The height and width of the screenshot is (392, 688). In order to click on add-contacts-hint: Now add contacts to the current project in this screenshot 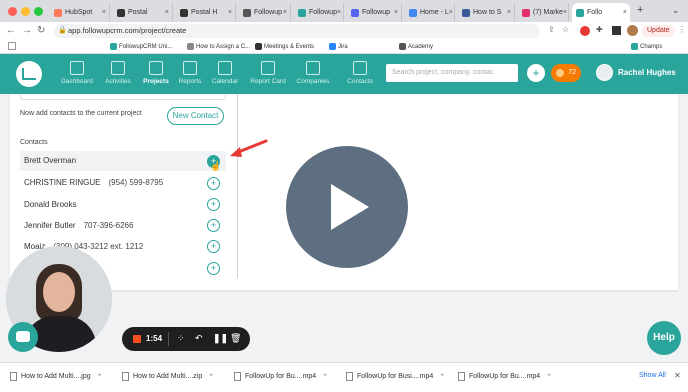, I will do `click(81, 113)`.